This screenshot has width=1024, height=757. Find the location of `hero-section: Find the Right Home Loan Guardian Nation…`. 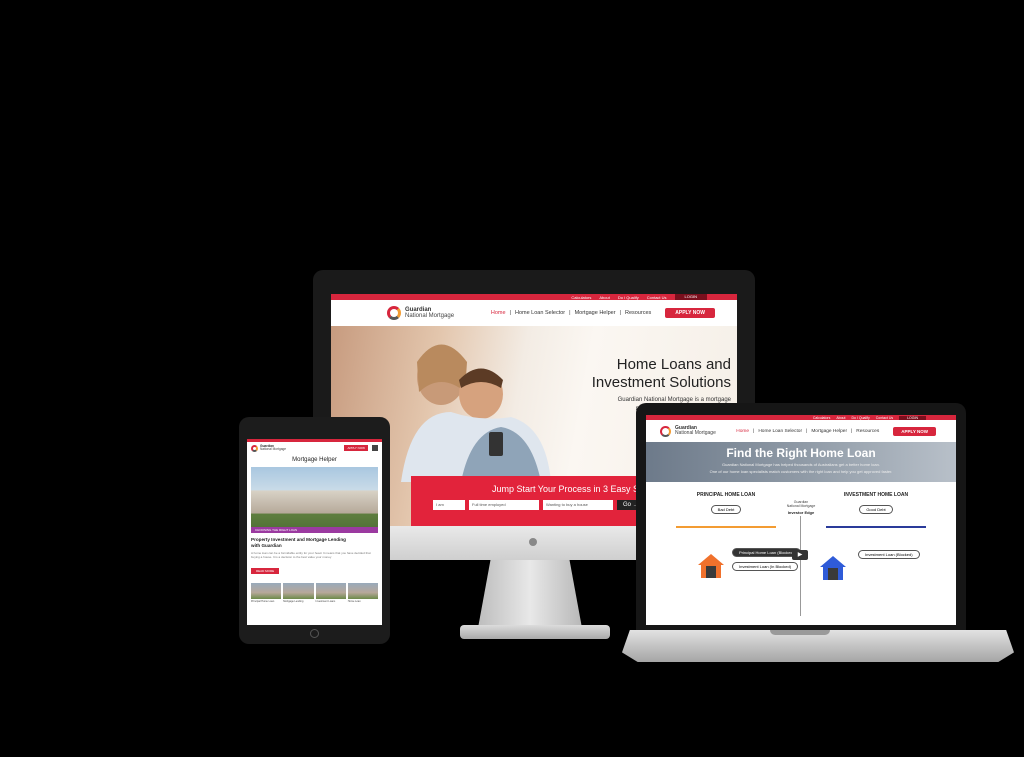

hero-section: Find the Right Home Loan Guardian Nation… is located at coordinates (801, 462).